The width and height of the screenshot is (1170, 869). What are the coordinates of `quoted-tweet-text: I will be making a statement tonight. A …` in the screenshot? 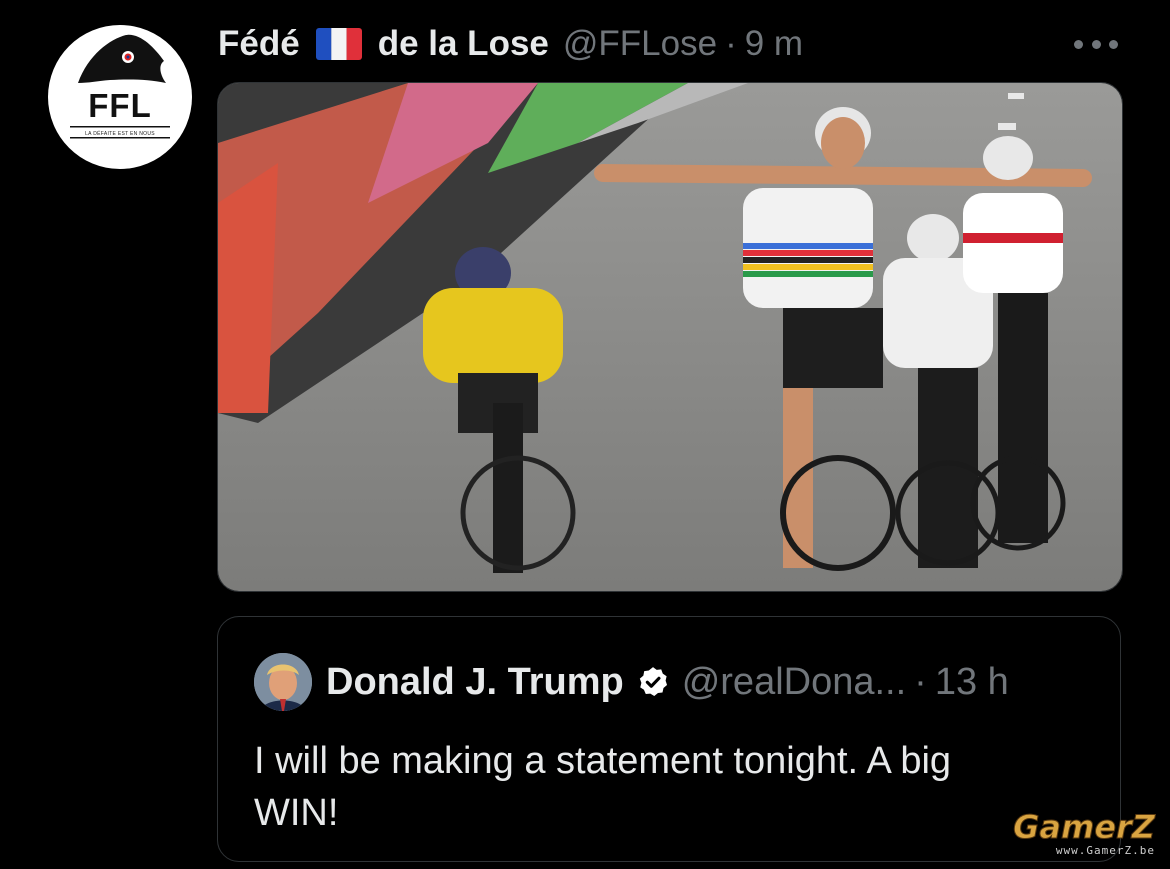 It's located at (674, 787).